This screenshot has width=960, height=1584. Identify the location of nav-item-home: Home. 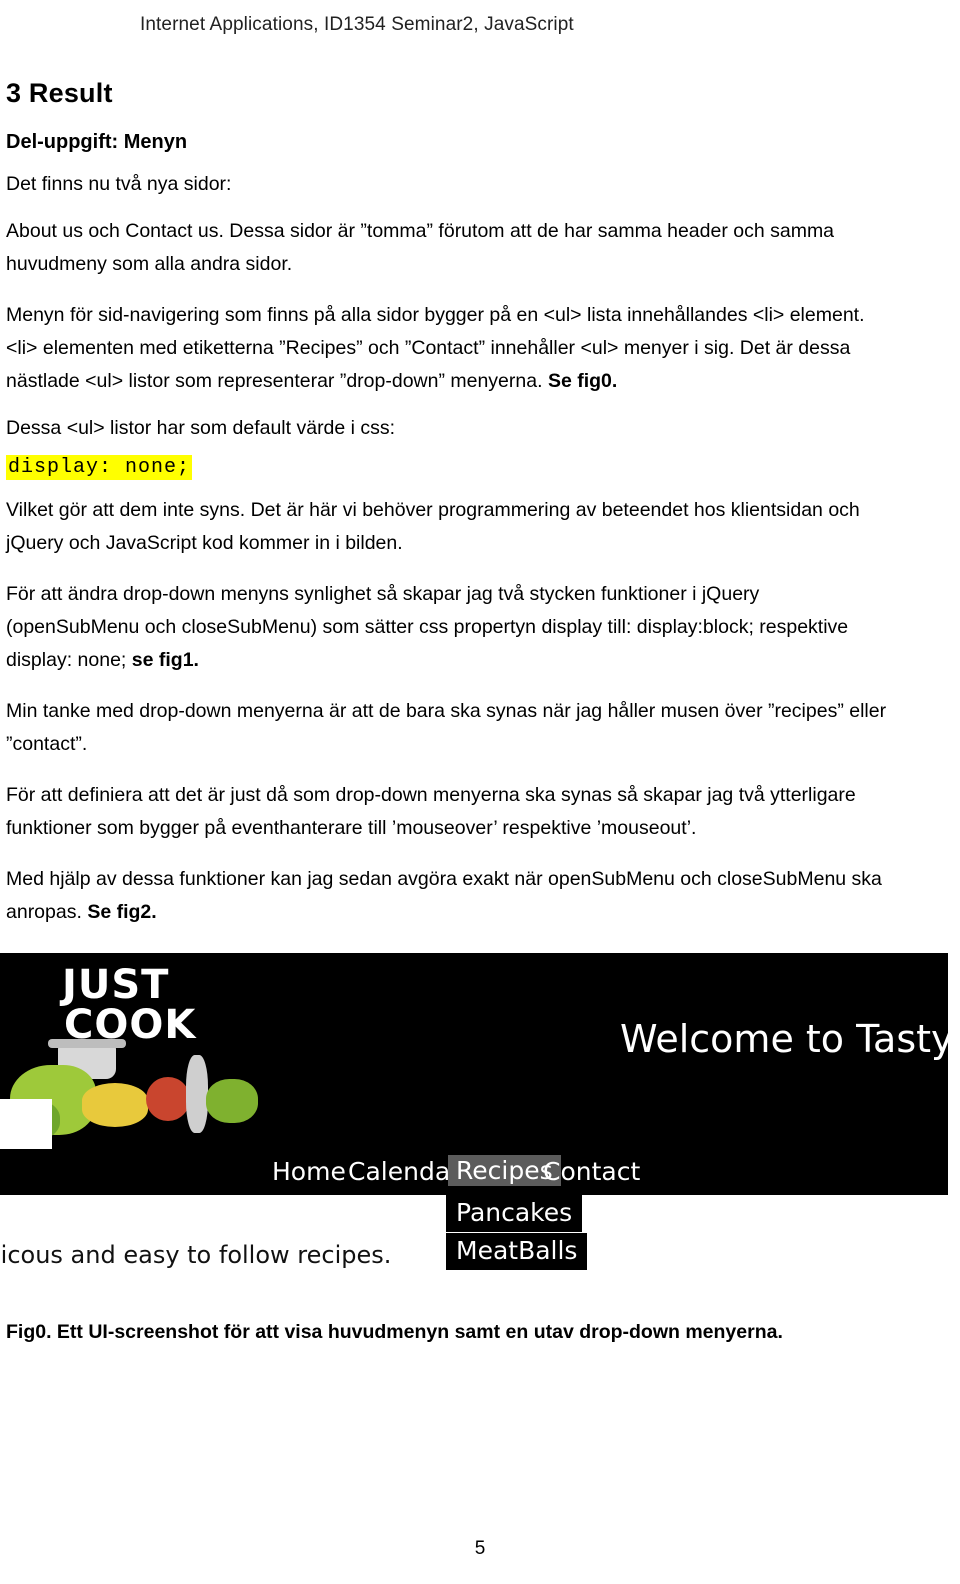
(309, 1171).